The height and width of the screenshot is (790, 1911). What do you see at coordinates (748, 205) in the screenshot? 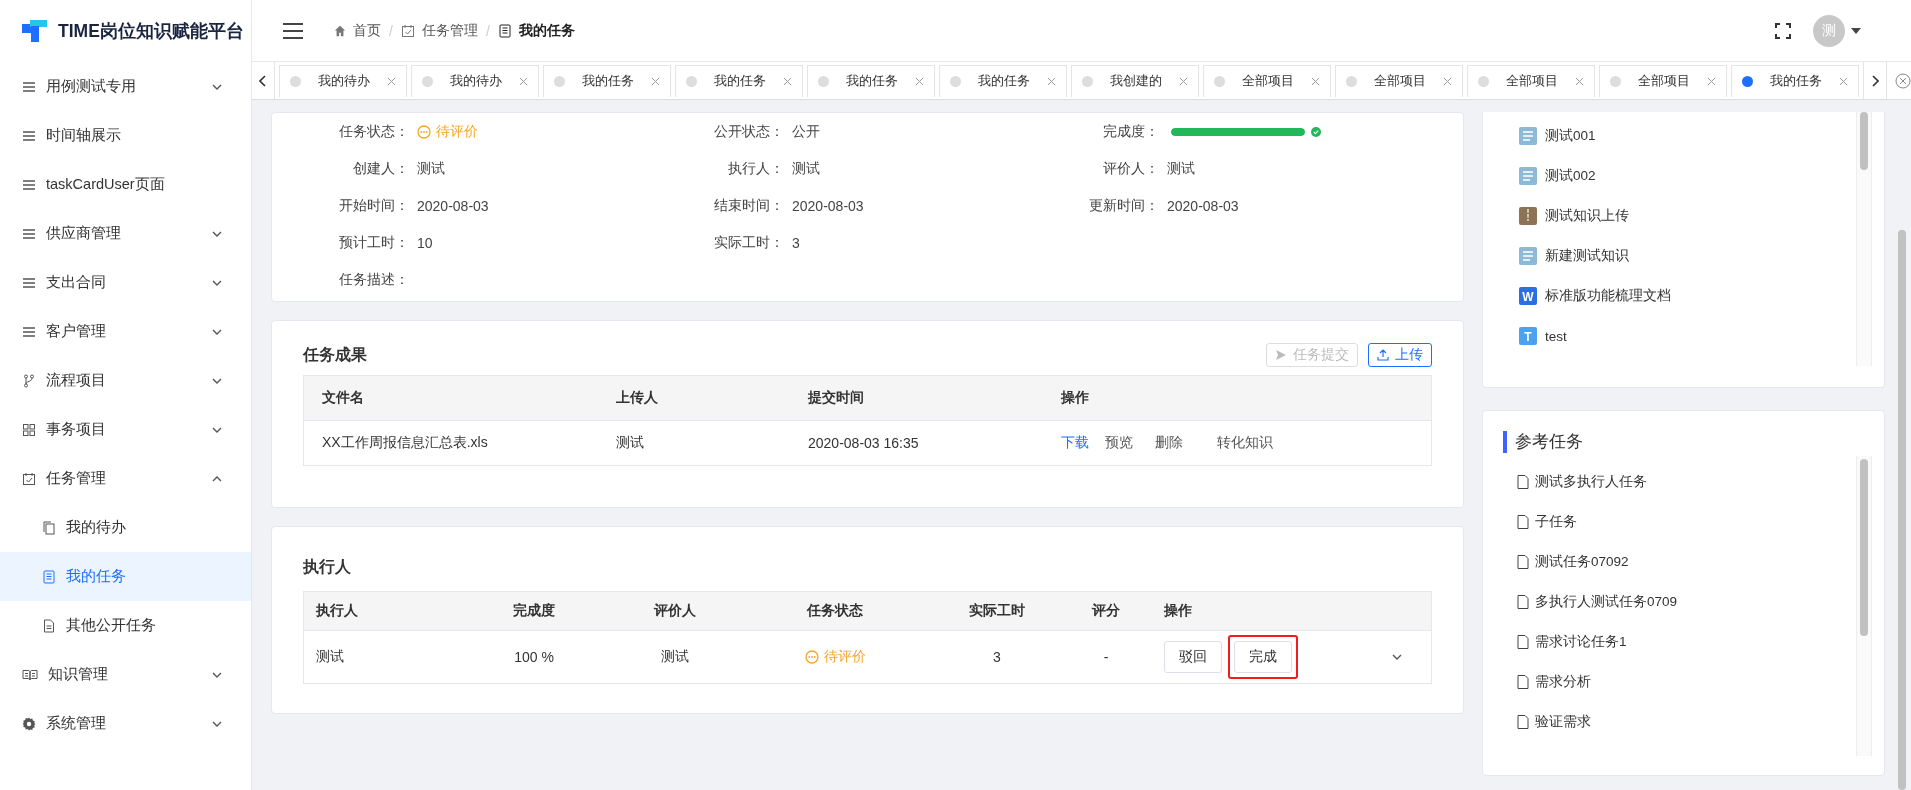
I see `field-label: 结束时间：` at bounding box center [748, 205].